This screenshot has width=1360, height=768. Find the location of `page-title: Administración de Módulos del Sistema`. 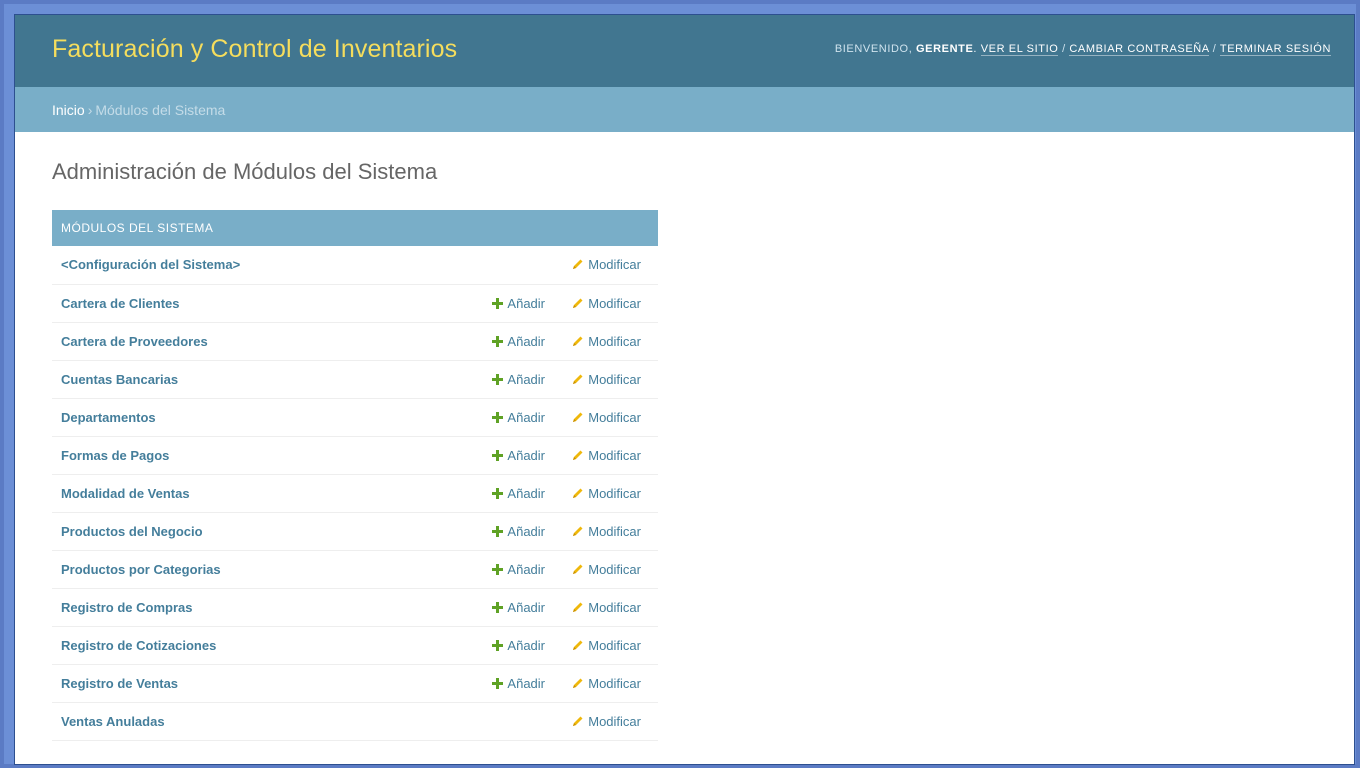

page-title: Administración de Módulos del Sistema is located at coordinates (245, 171).